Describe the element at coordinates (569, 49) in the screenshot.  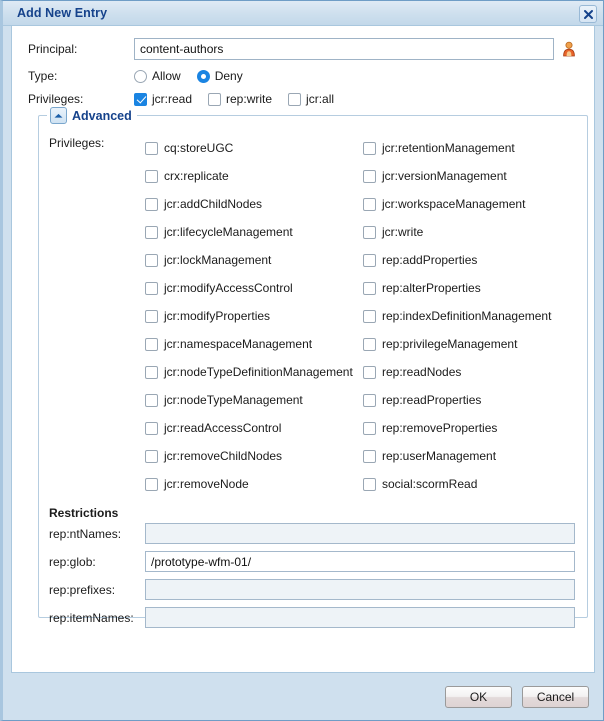
I see `user-icon` at that location.